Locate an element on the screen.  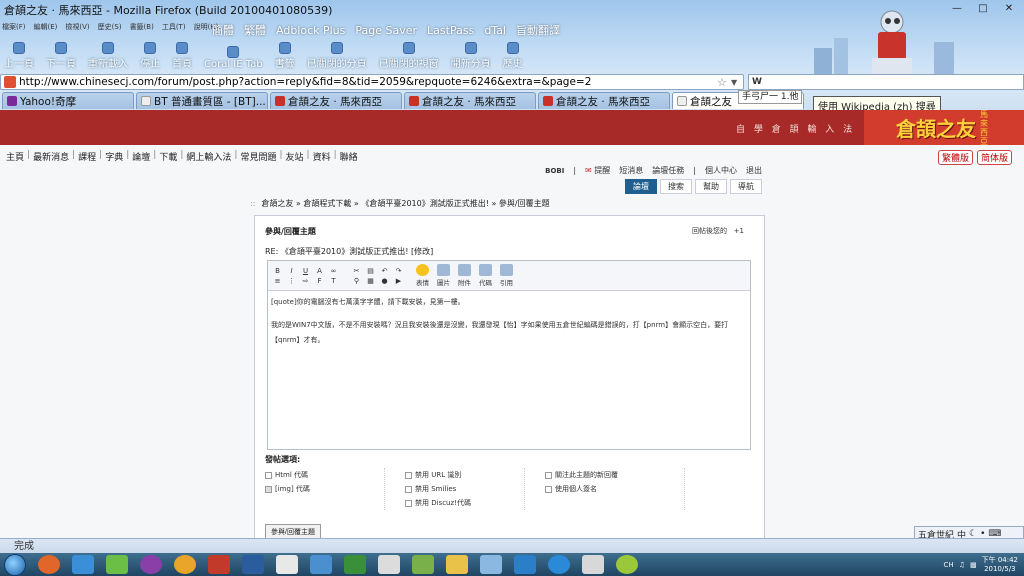
close-icon: ✕ is located at coordinates (1009, 9).